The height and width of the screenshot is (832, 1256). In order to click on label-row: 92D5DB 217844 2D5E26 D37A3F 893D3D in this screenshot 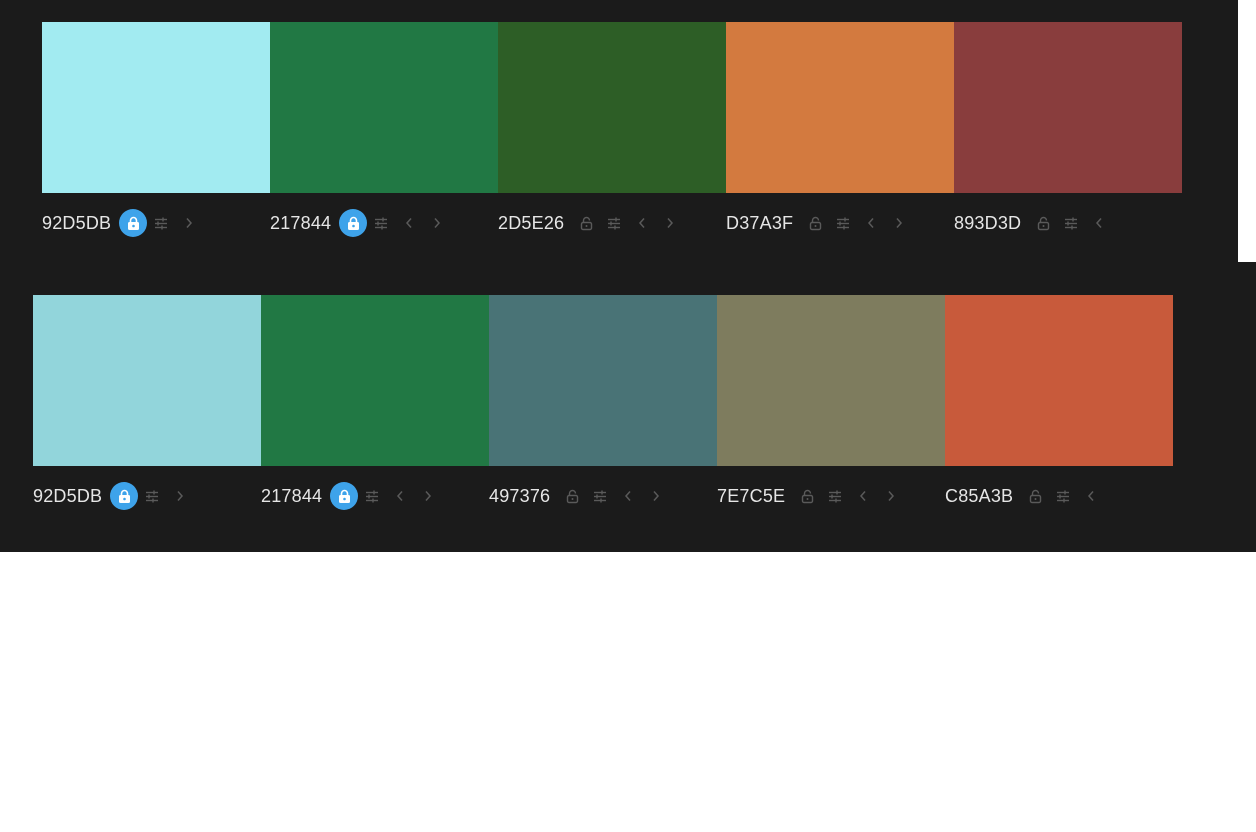, I will do `click(612, 223)`.